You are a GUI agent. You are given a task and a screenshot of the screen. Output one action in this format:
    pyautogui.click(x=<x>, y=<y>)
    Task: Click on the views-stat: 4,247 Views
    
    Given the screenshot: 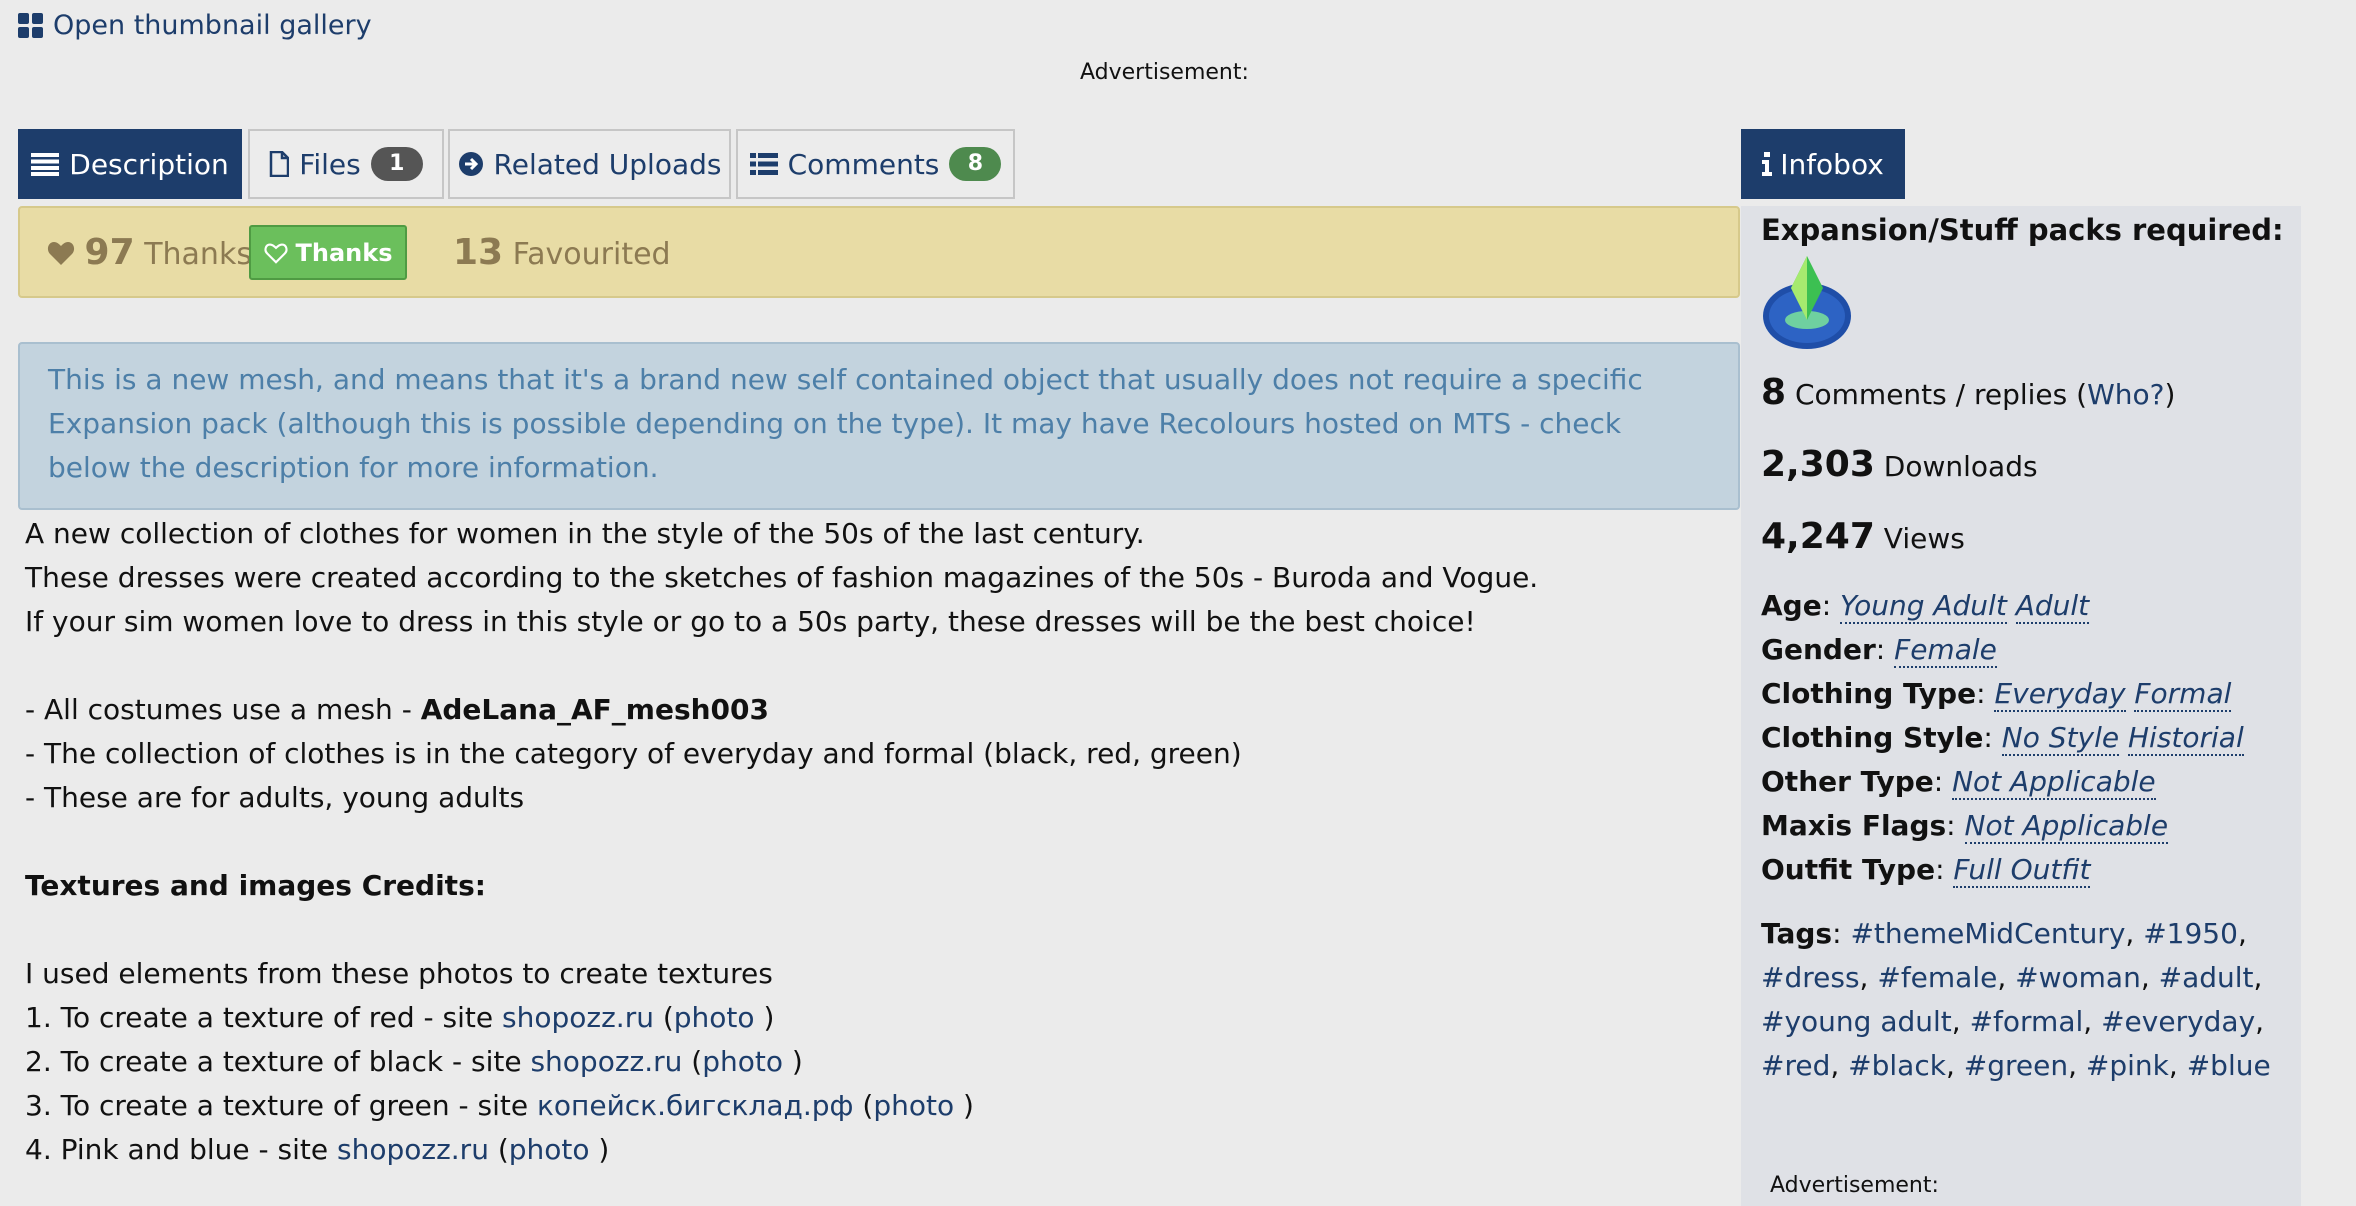 What is the action you would take?
    pyautogui.click(x=1863, y=536)
    